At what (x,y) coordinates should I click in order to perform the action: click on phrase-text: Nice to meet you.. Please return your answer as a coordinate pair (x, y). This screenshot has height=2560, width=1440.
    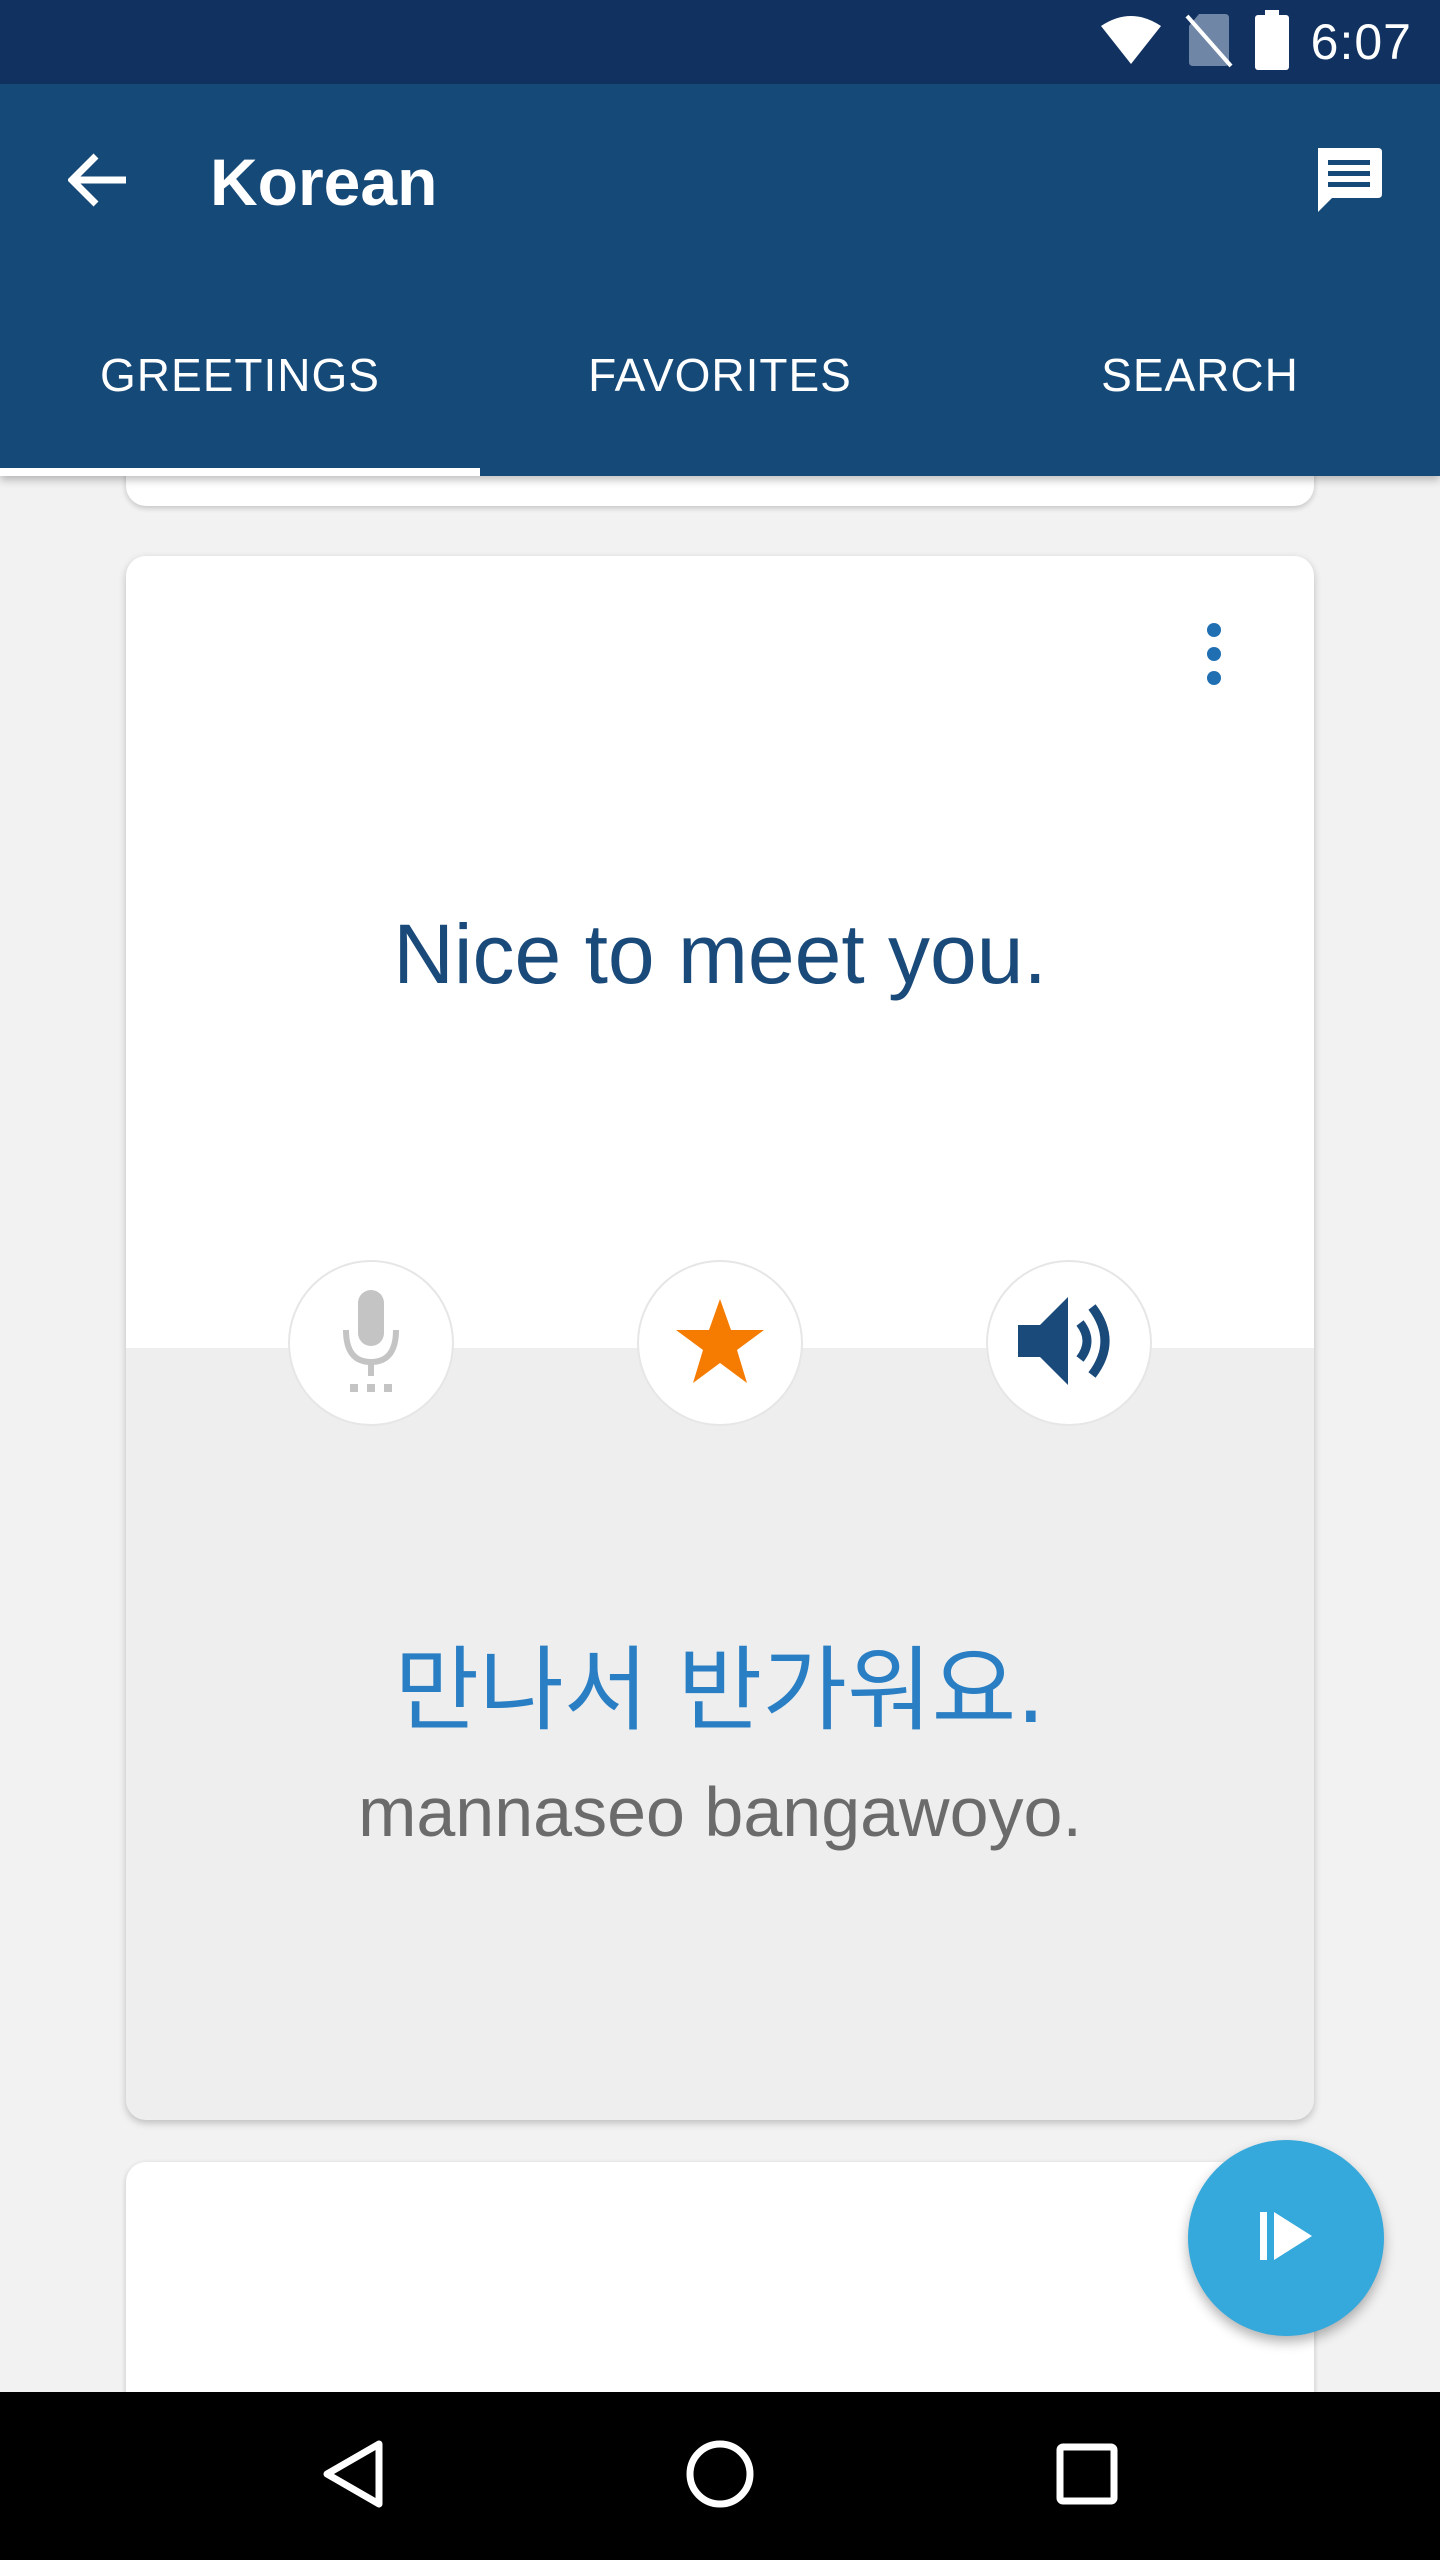
    Looking at the image, I should click on (720, 954).